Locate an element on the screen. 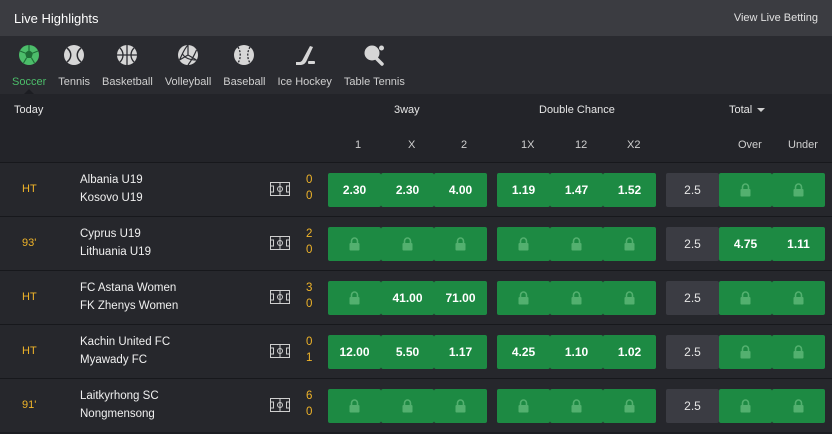 The image size is (832, 434). home-score: 6 is located at coordinates (309, 396).